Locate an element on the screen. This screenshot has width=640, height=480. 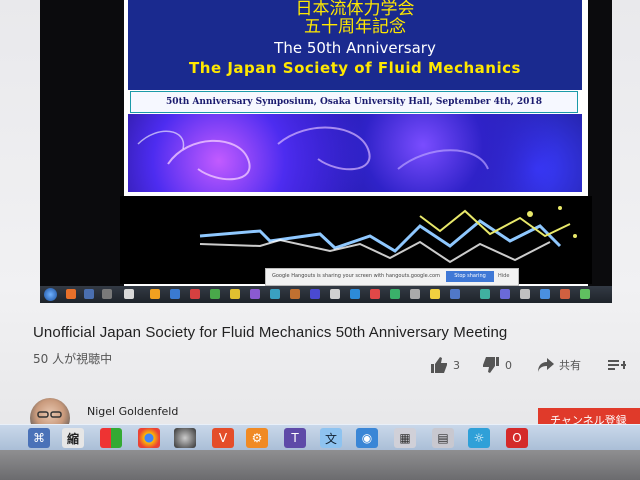
viewer-count: 50 人が視聴中 is located at coordinates (73, 359).